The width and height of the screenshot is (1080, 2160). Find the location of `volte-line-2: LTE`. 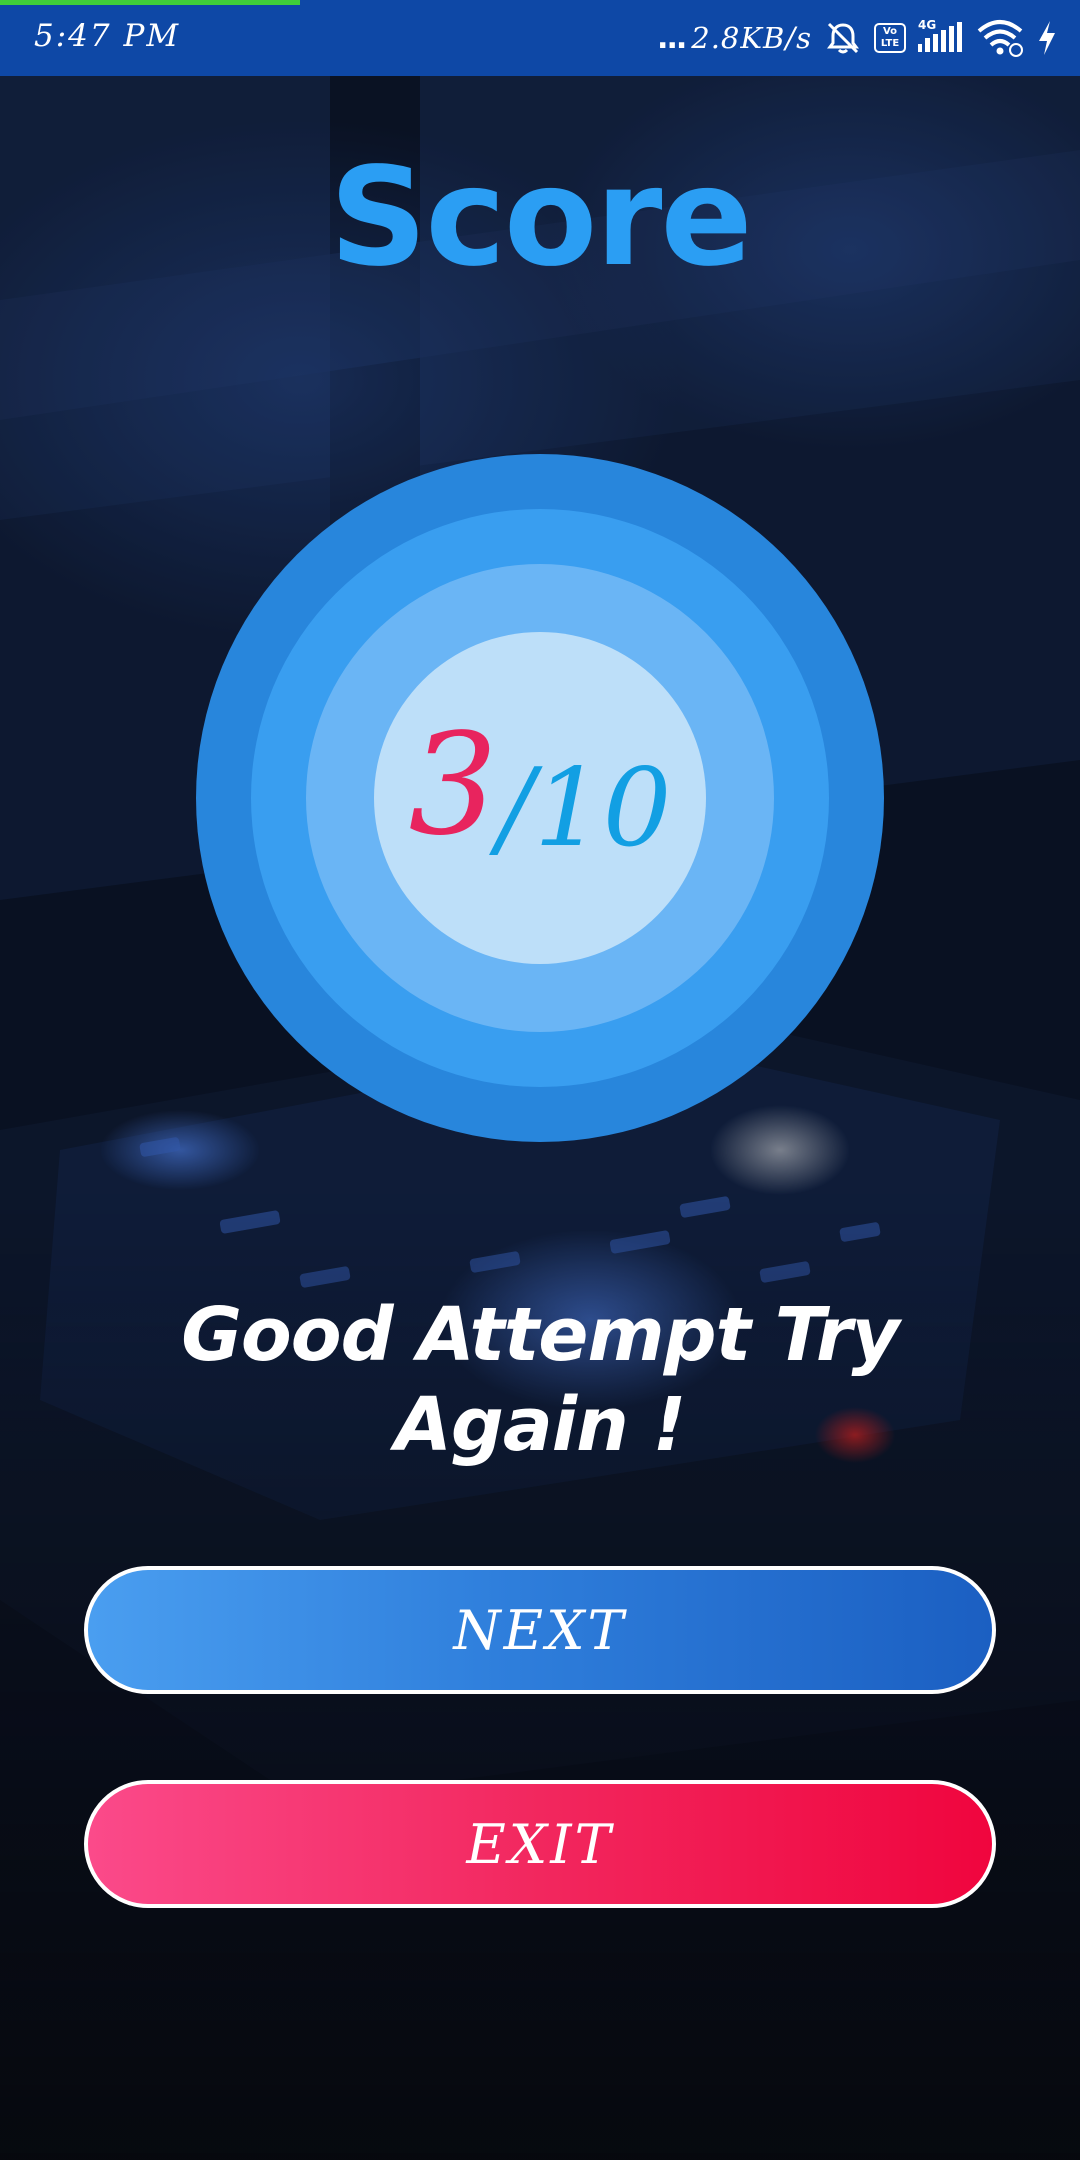

volte-line-2: LTE is located at coordinates (890, 43).